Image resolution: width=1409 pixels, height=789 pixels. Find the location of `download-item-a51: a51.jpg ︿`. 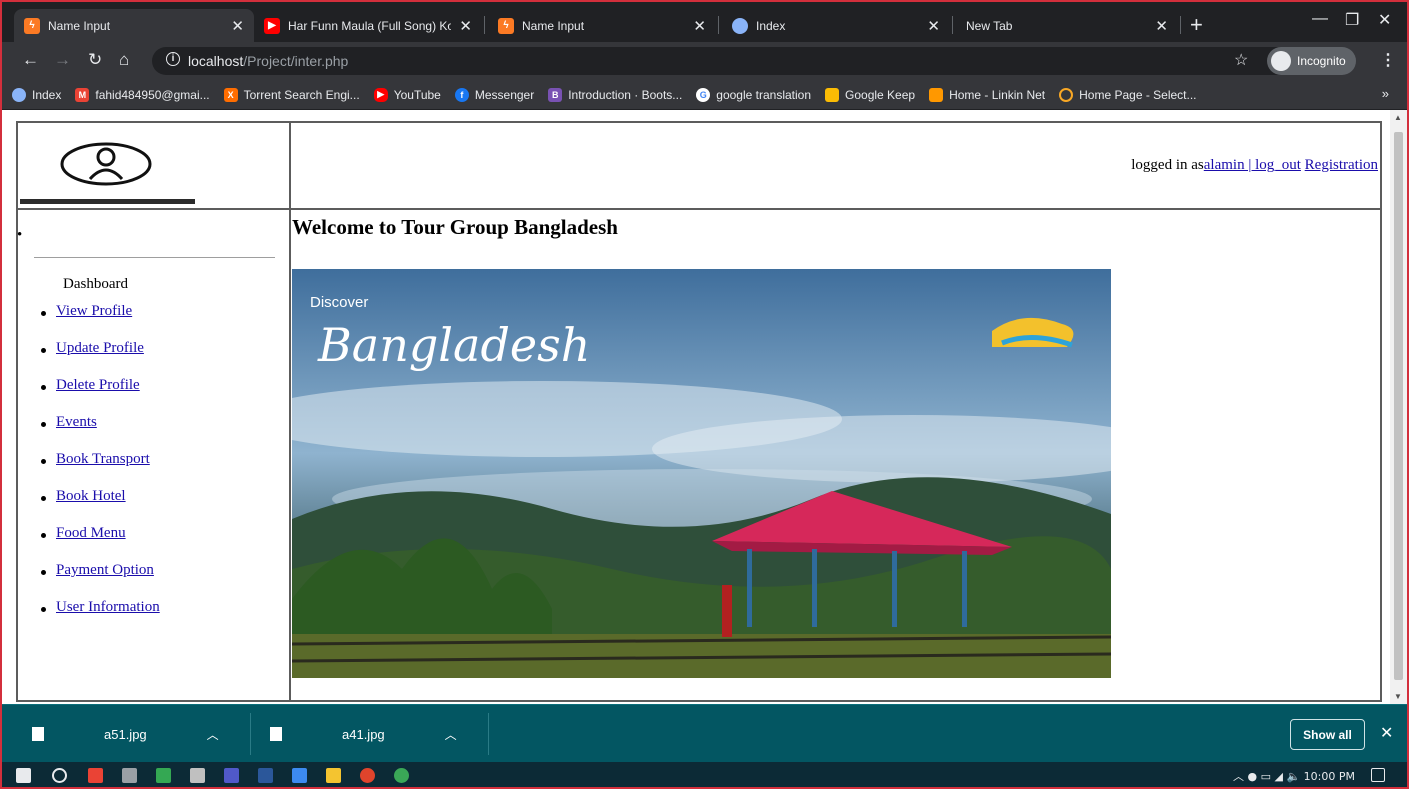

download-item-a51: a51.jpg ︿ is located at coordinates (125, 734).